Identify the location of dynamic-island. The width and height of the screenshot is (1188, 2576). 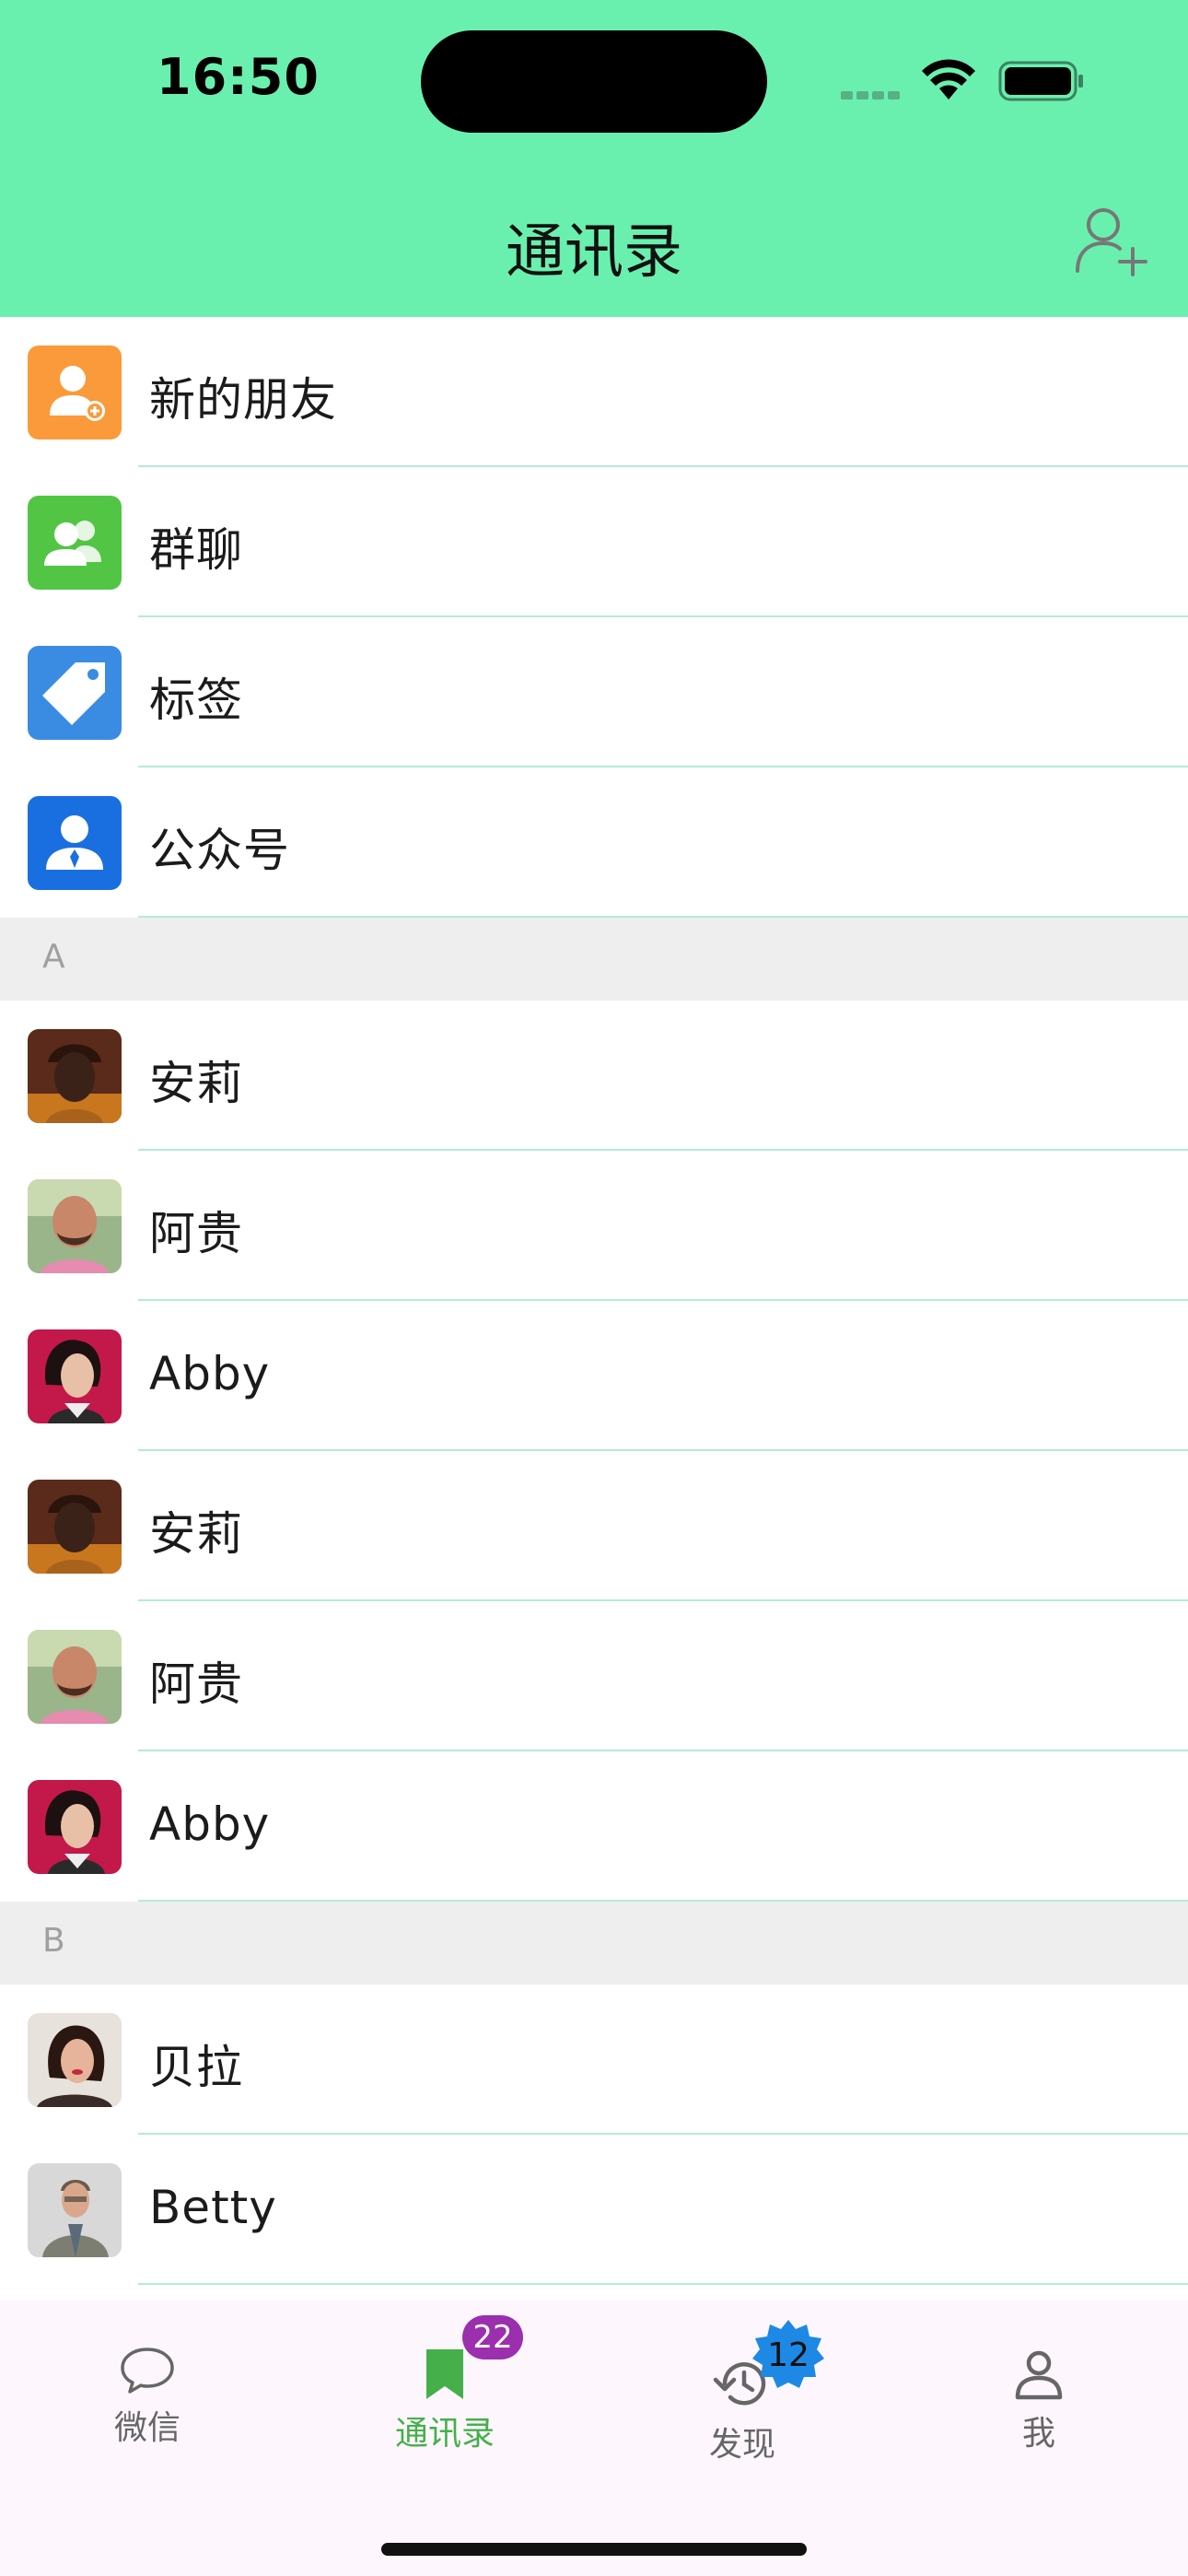
(594, 81).